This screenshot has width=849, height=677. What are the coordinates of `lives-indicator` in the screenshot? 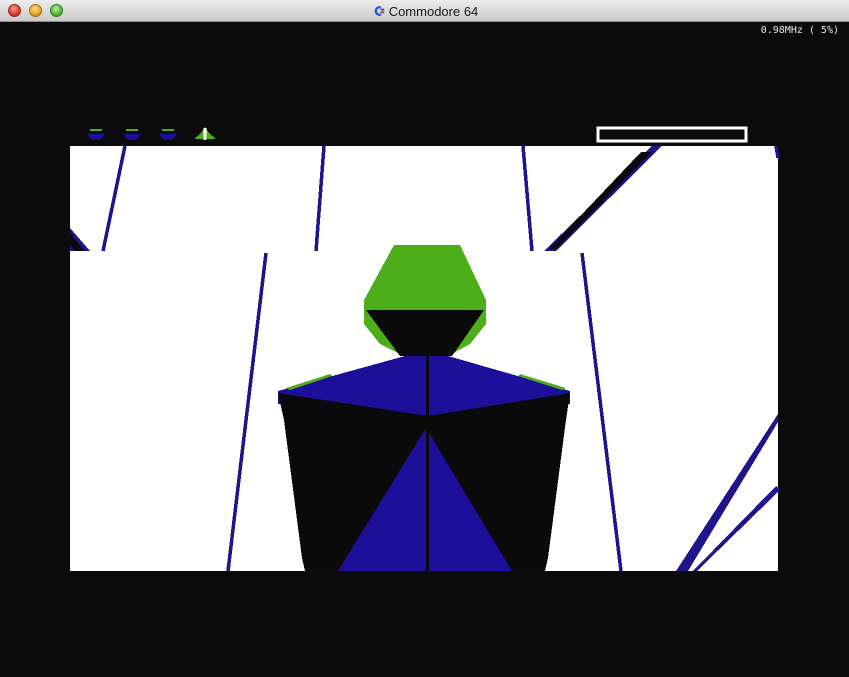 It's located at (151, 133).